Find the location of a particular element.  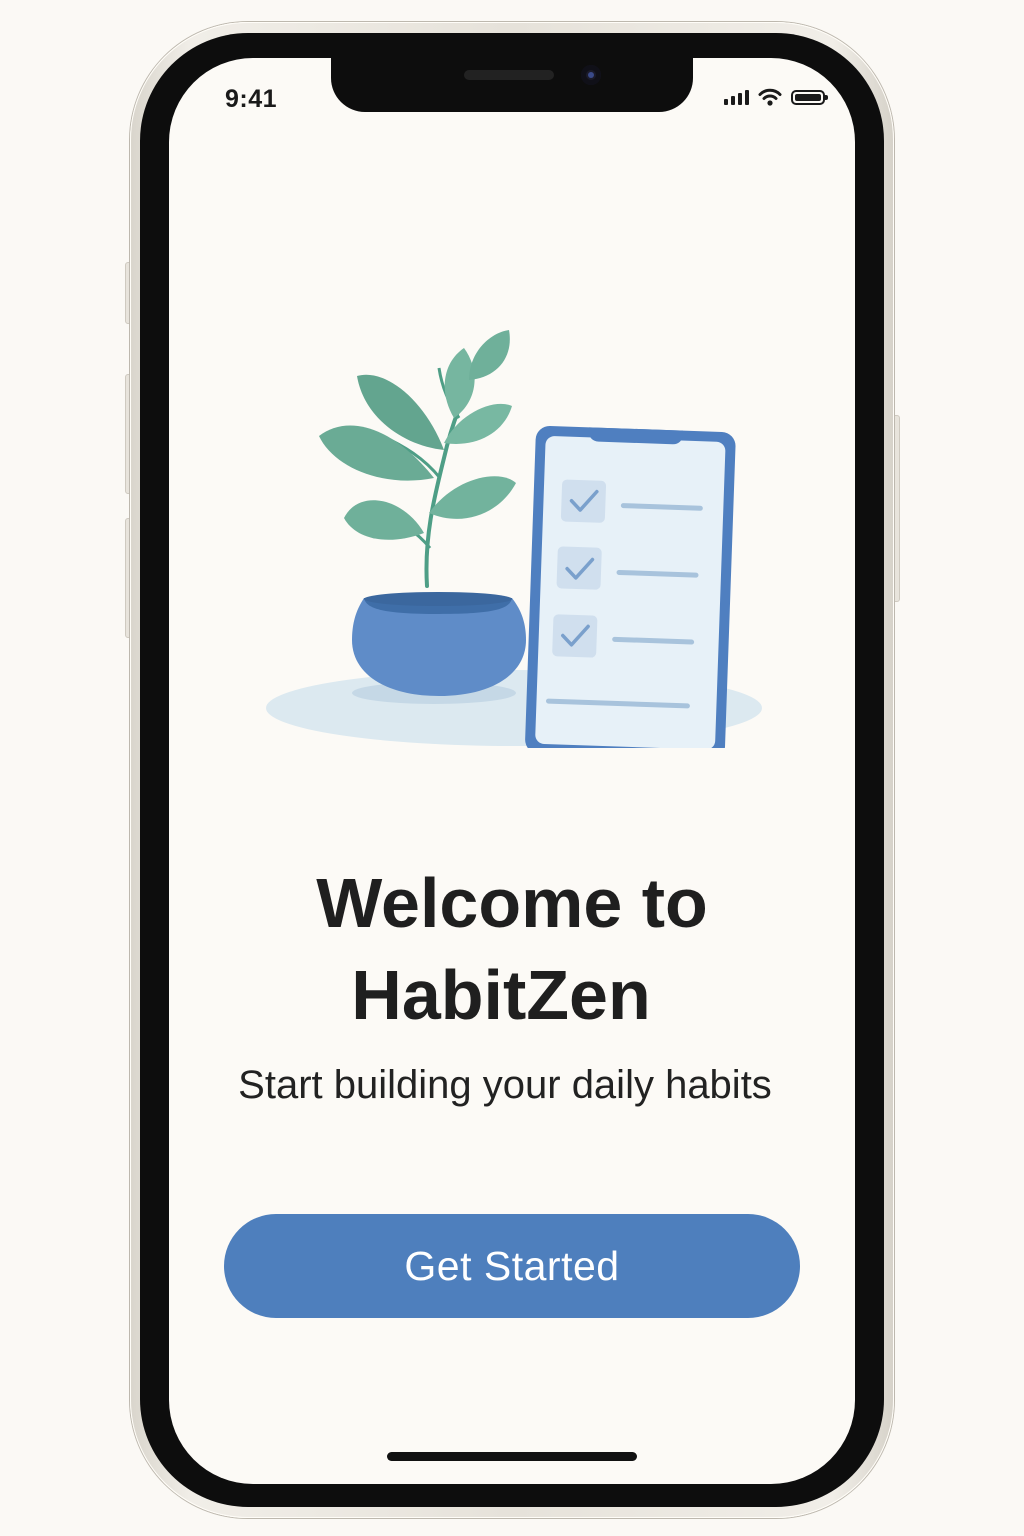

title-line-2: HabitZen is located at coordinates (501, 994).